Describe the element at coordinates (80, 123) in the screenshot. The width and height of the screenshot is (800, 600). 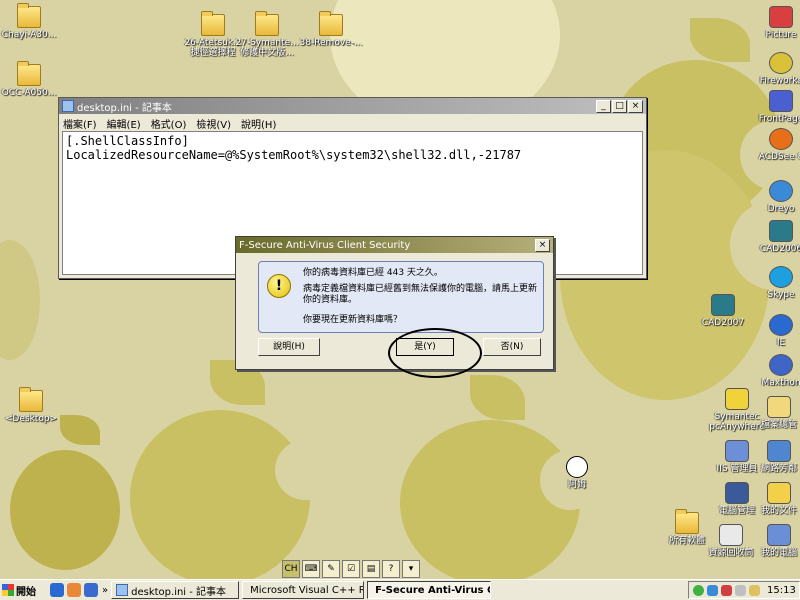
I see `menu-file: 檔案(F)` at that location.